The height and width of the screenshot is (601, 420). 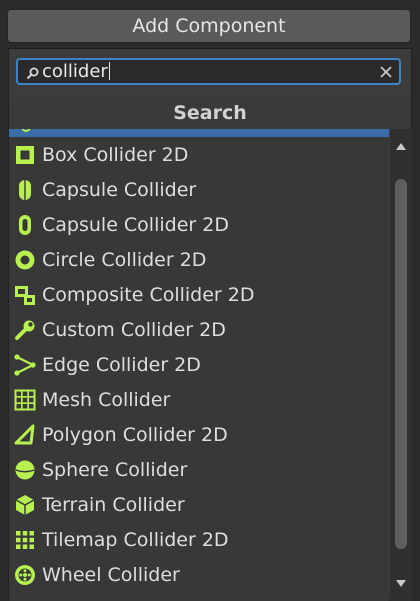 I want to click on list-item-label: Circle Collider 2D, so click(x=124, y=259).